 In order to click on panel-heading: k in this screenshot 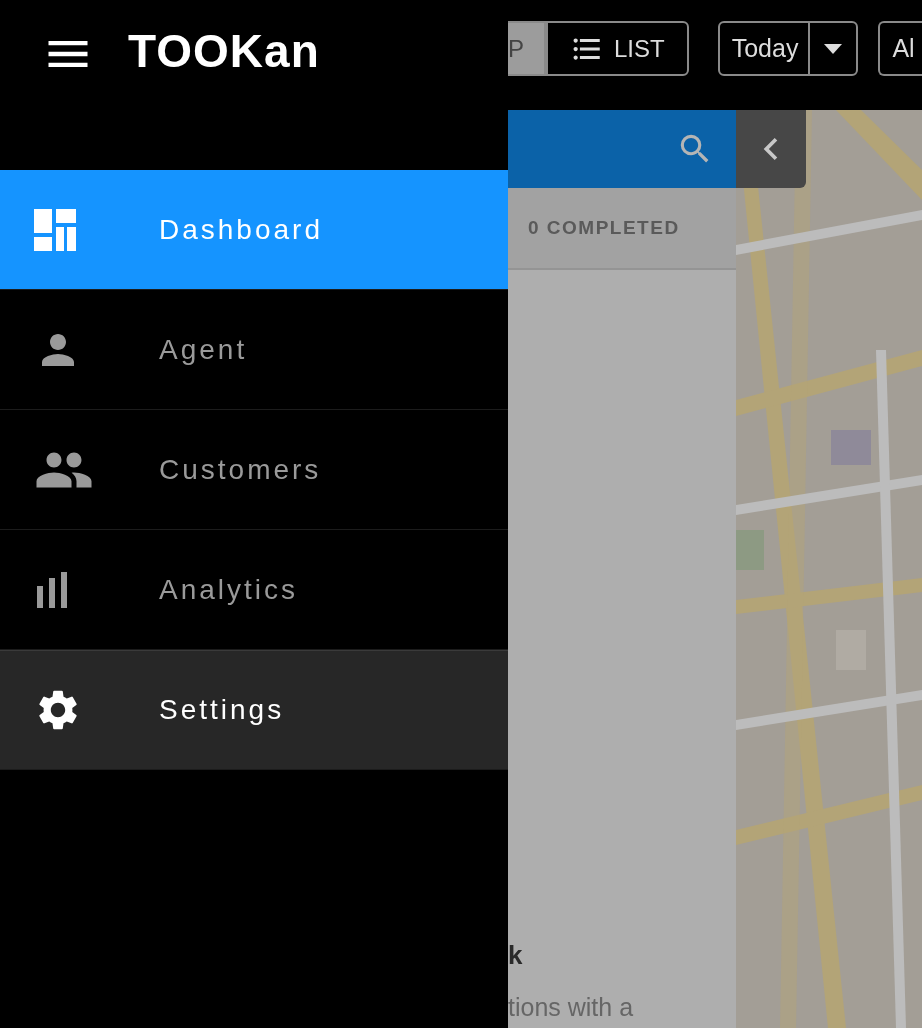, I will do `click(516, 955)`.